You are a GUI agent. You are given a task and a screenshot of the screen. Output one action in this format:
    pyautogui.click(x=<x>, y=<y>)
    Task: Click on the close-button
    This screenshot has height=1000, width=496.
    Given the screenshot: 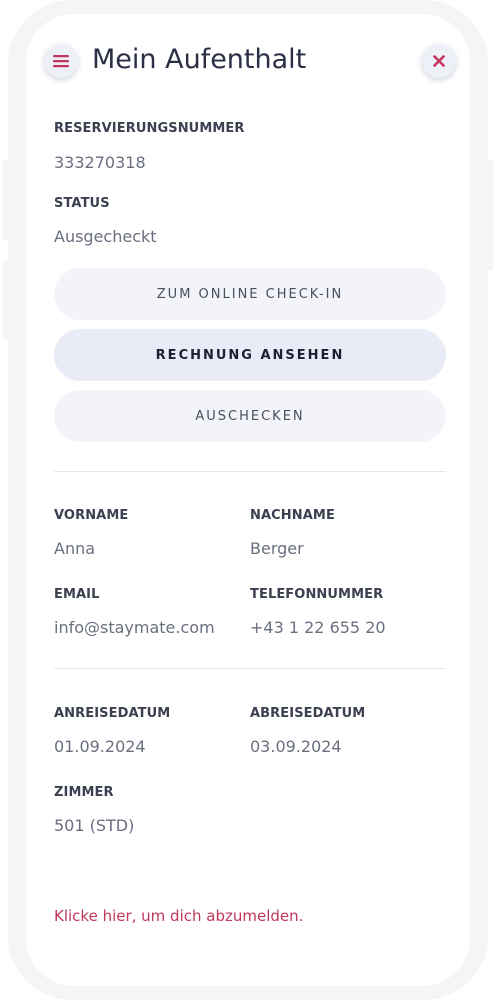 What is the action you would take?
    pyautogui.click(x=439, y=61)
    